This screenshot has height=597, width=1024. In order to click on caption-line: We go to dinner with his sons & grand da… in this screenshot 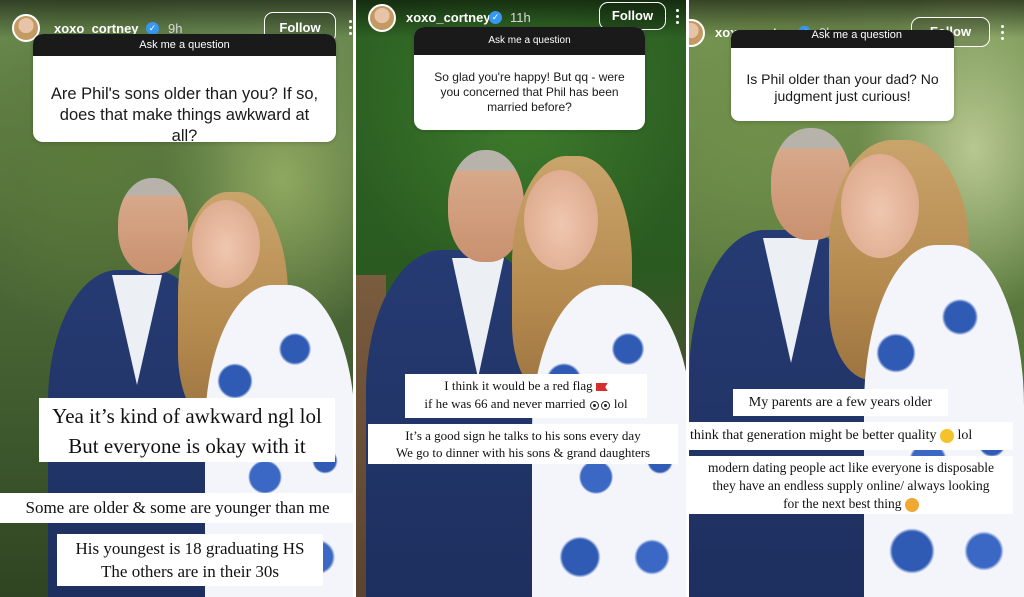, I will do `click(523, 452)`.